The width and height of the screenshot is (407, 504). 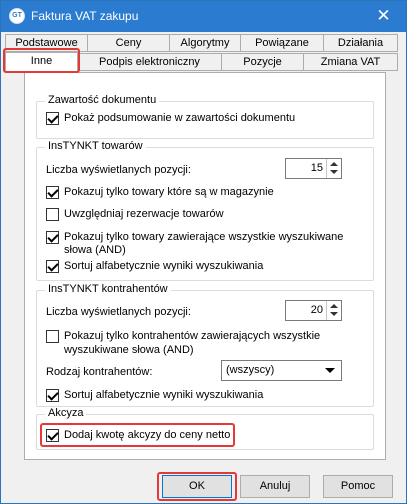 What do you see at coordinates (128, 43) in the screenshot?
I see `tab-ceny: Ceny` at bounding box center [128, 43].